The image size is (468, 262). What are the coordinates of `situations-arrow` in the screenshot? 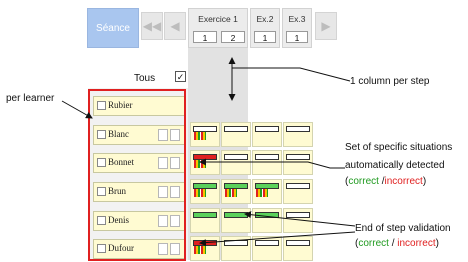 It's located at (272, 163).